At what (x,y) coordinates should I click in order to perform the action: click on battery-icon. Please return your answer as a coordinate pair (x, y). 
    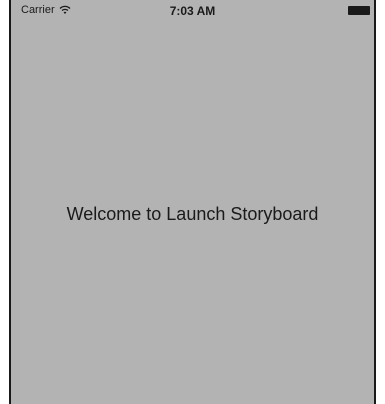
    Looking at the image, I should click on (359, 10).